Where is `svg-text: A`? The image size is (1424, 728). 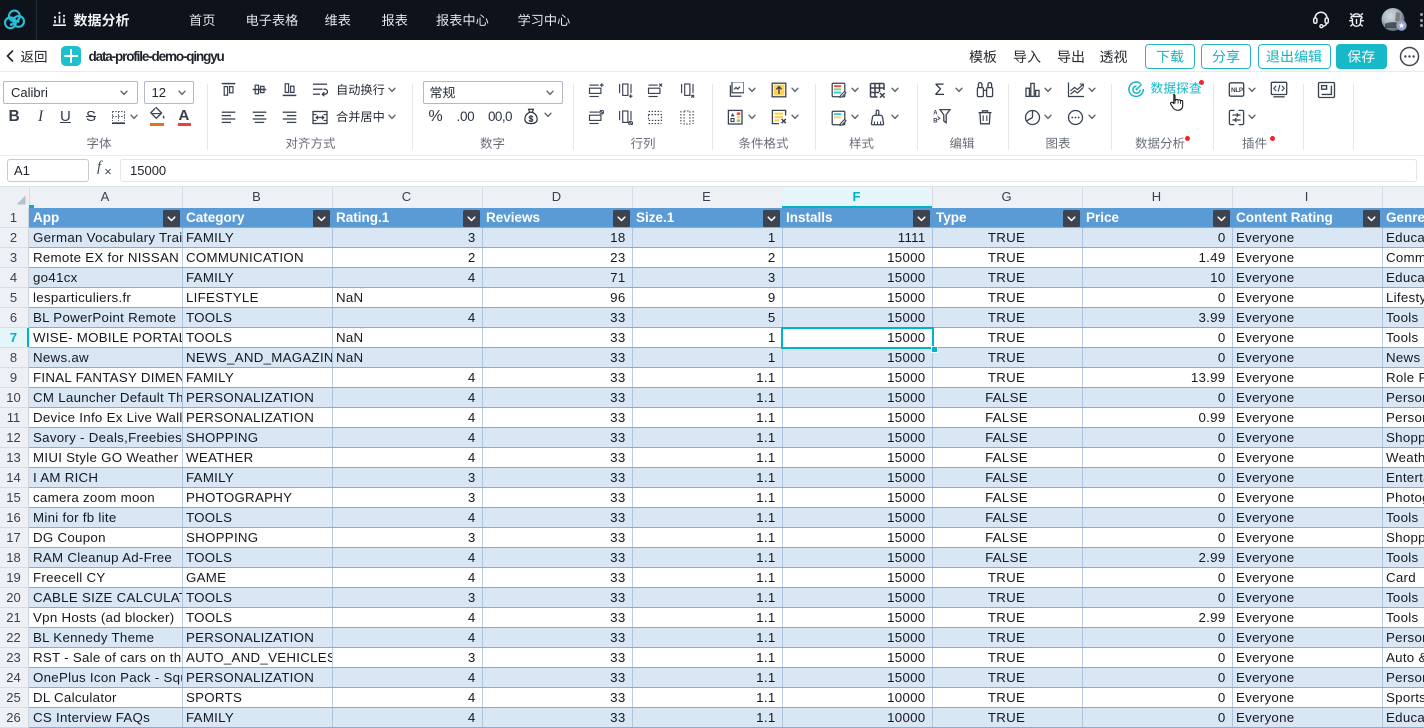
svg-text: A is located at coordinates (935, 113).